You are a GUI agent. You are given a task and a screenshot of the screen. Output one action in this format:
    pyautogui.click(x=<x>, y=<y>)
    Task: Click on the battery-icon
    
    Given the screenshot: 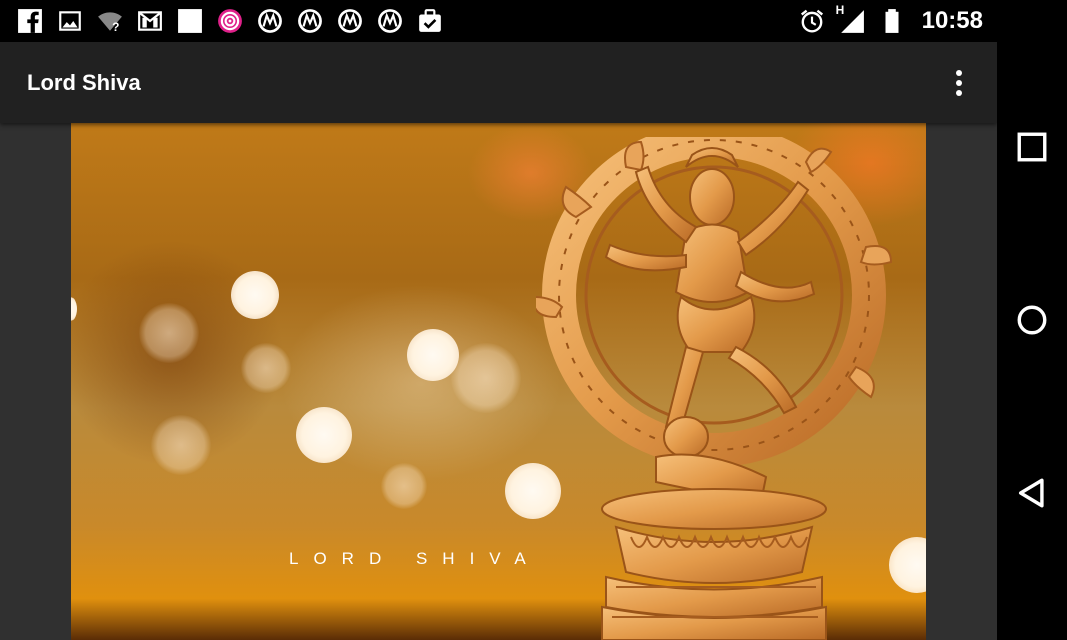 What is the action you would take?
    pyautogui.click(x=892, y=21)
    